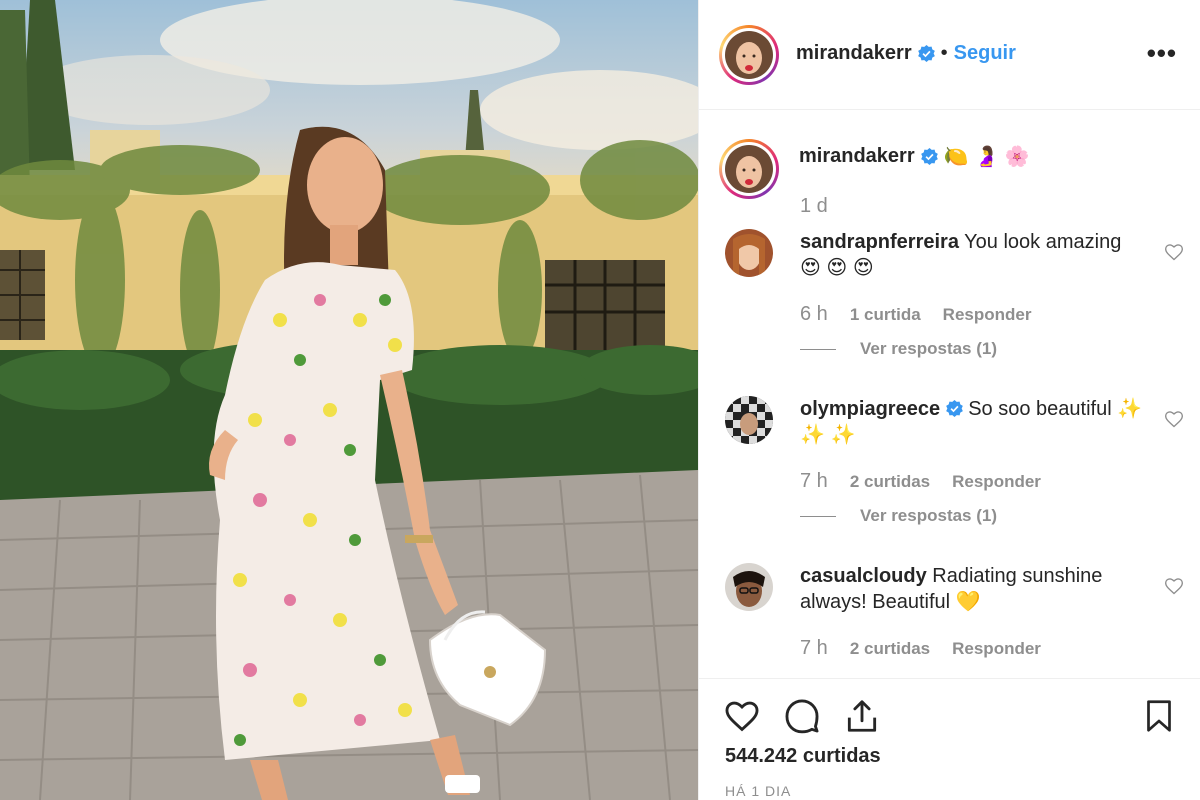 The height and width of the screenshot is (800, 1200). What do you see at coordinates (870, 409) in the screenshot?
I see `comment-username: olympiagreece` at bounding box center [870, 409].